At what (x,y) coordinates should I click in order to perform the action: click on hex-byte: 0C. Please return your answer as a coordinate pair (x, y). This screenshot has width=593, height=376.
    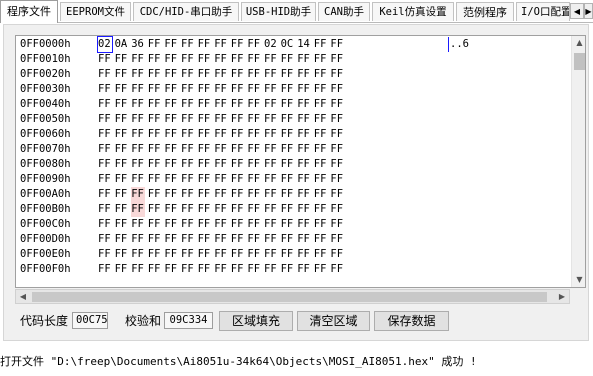
    Looking at the image, I should click on (288, 44).